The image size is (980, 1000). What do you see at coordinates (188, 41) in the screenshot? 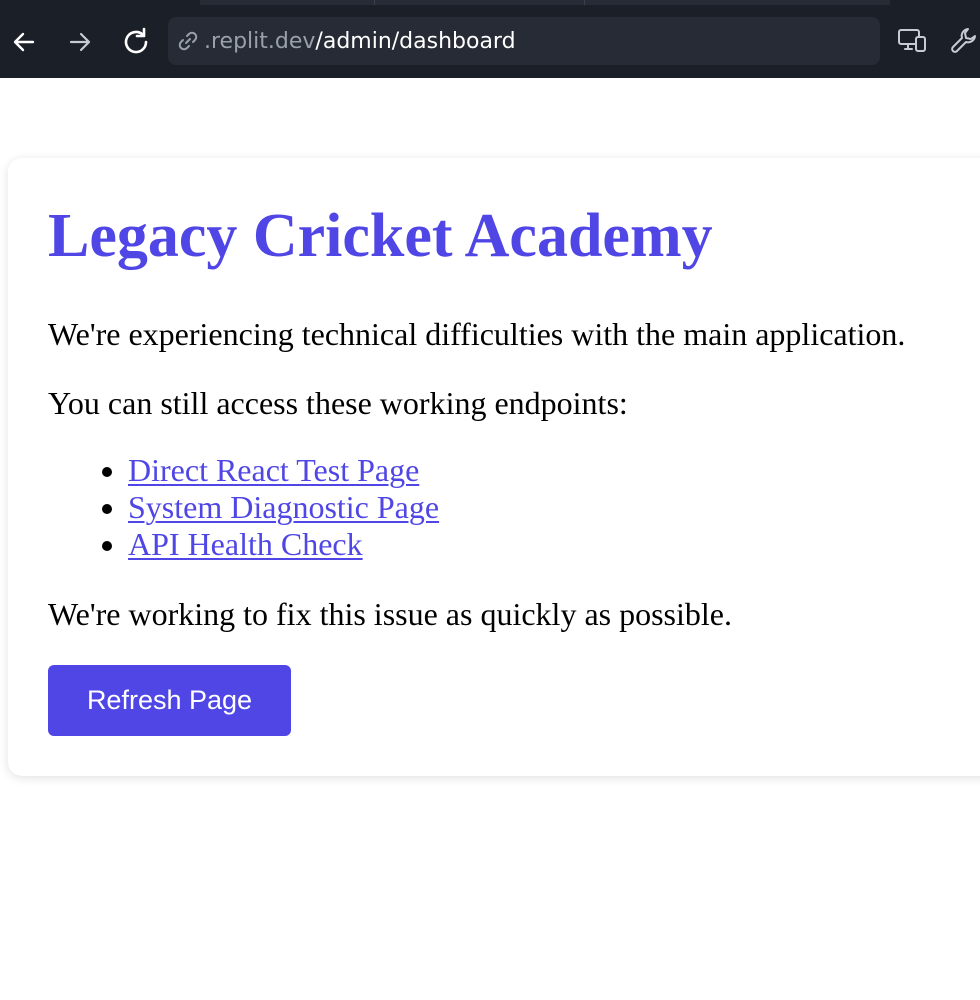
I see `link-icon` at bounding box center [188, 41].